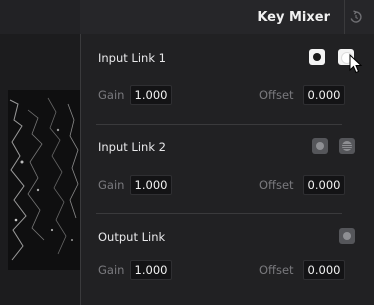  I want to click on header-left-area, so click(40, 17).